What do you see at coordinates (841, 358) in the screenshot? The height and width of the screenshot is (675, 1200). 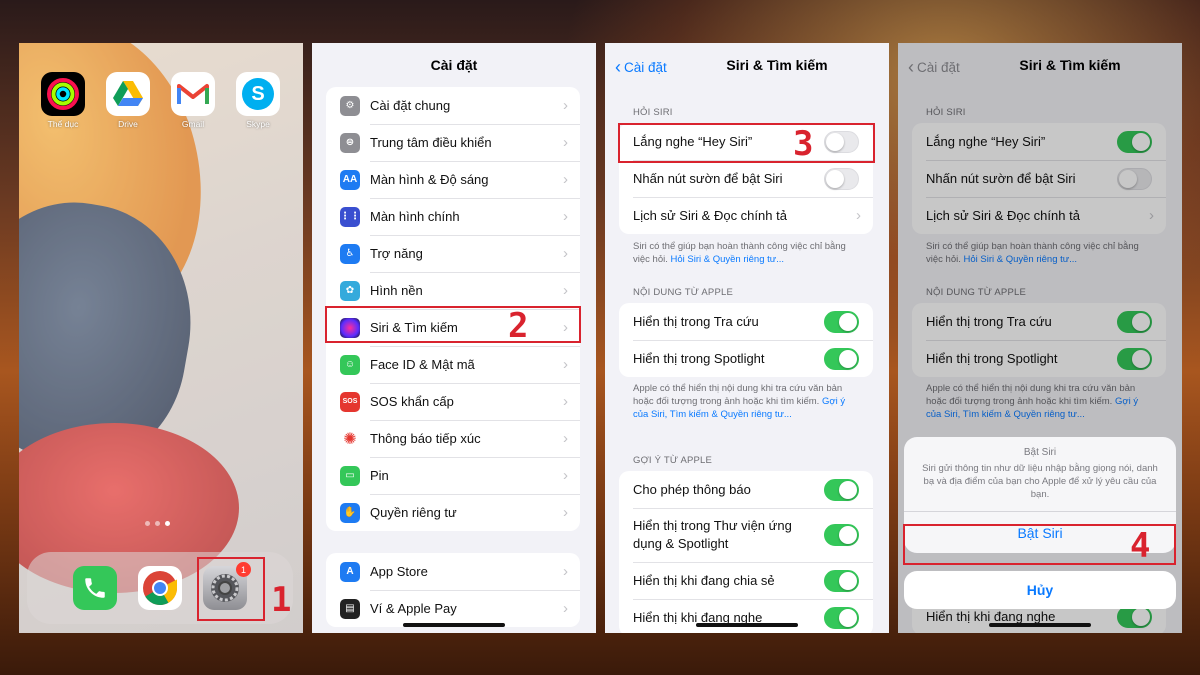 I see `spotlight-toggle` at bounding box center [841, 358].